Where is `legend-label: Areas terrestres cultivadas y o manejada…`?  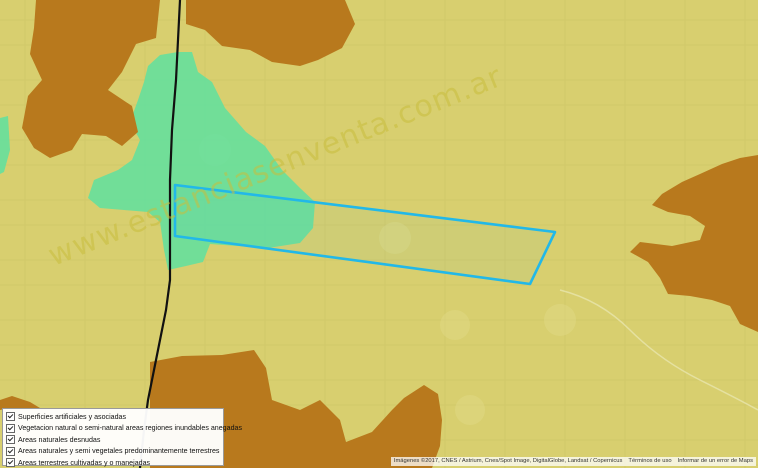 legend-label: Areas terrestres cultivadas y o manejada… is located at coordinates (84, 462).